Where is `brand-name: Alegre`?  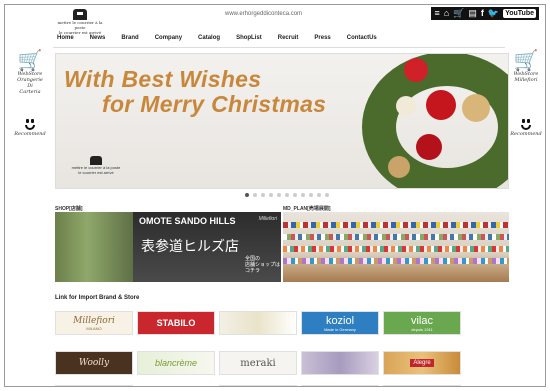 brand-name: Alegre is located at coordinates (422, 363).